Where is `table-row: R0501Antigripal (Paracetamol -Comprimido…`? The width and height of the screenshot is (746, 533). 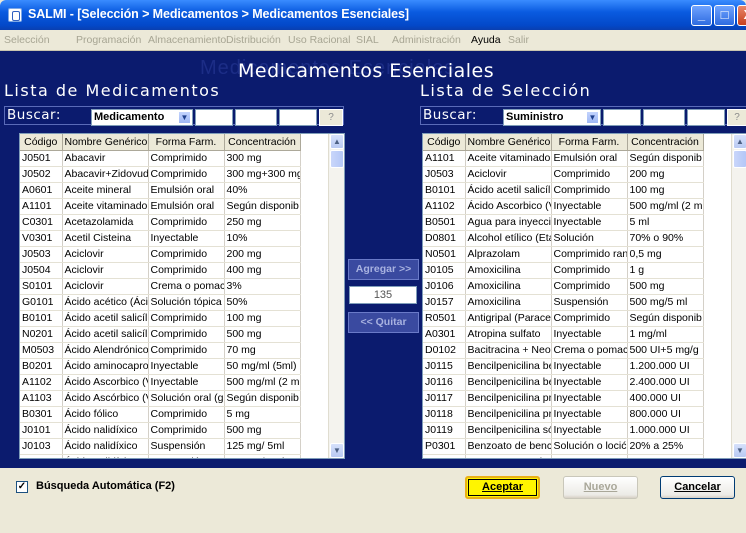
table-row: R0501Antigripal (Paracetamol -Comprimido… is located at coordinates (563, 318).